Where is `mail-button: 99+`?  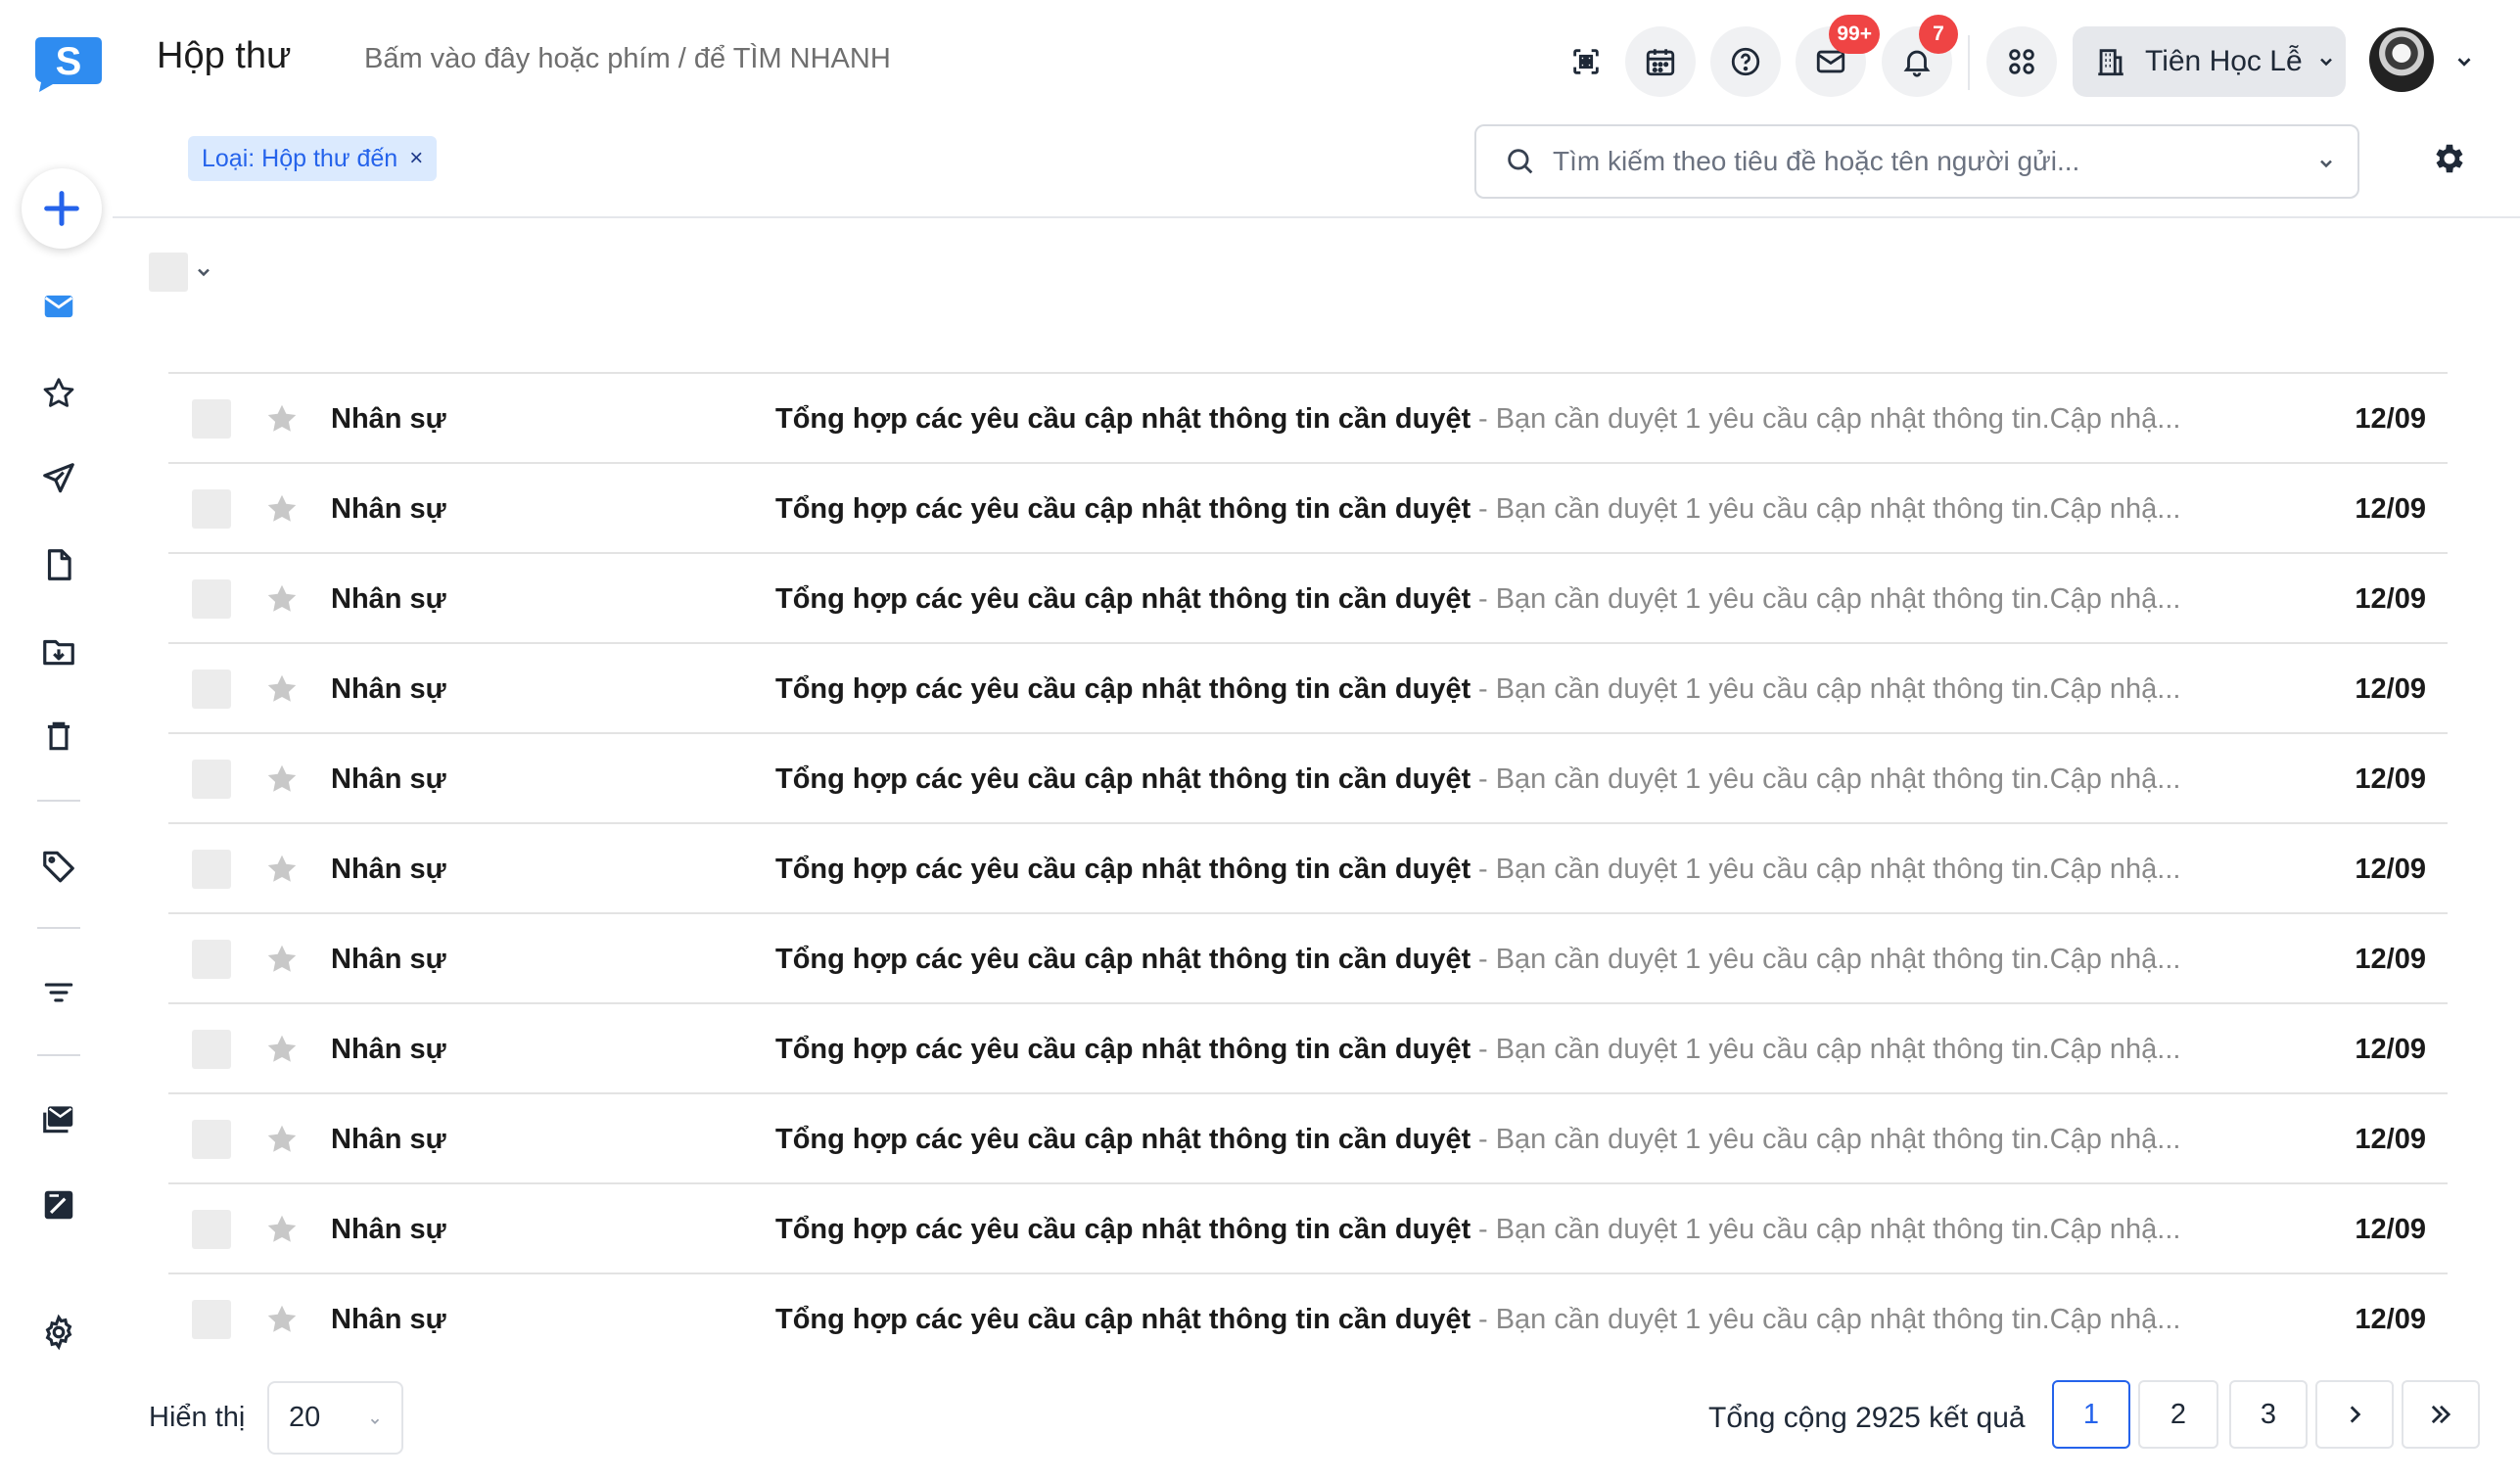 mail-button: 99+ is located at coordinates (1838, 56).